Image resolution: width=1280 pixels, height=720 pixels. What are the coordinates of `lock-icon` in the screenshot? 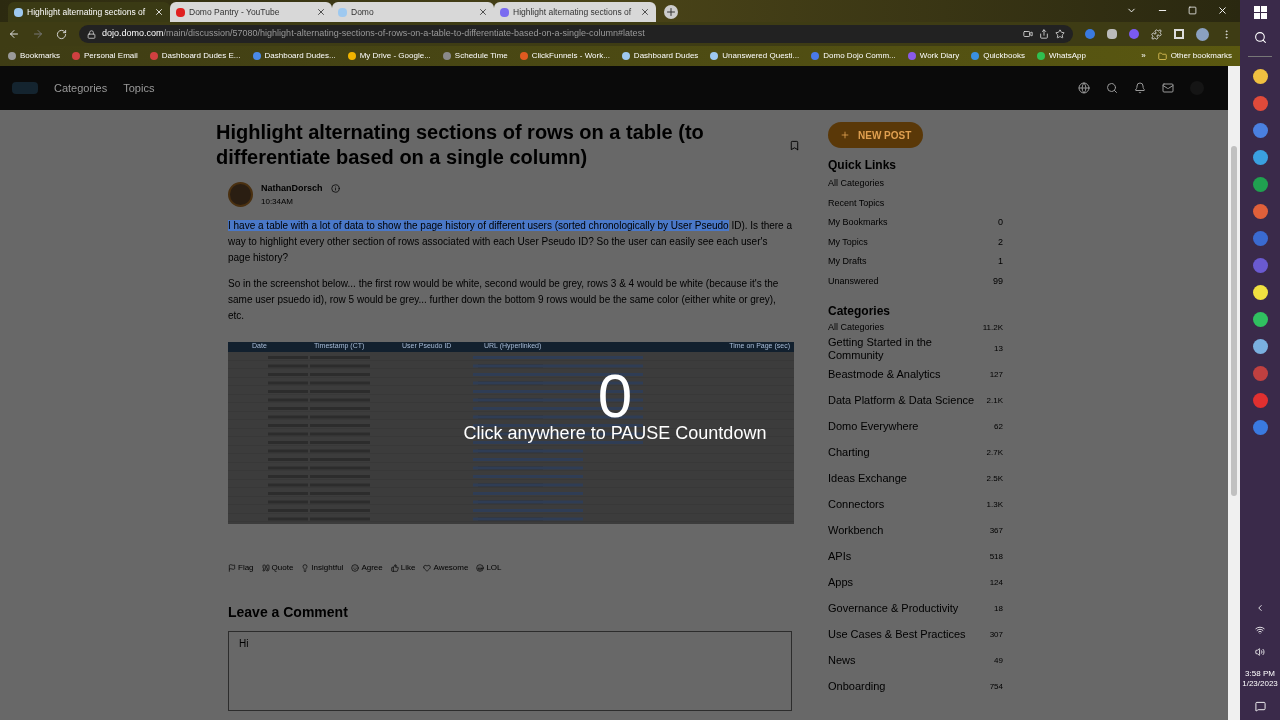 It's located at (91, 34).